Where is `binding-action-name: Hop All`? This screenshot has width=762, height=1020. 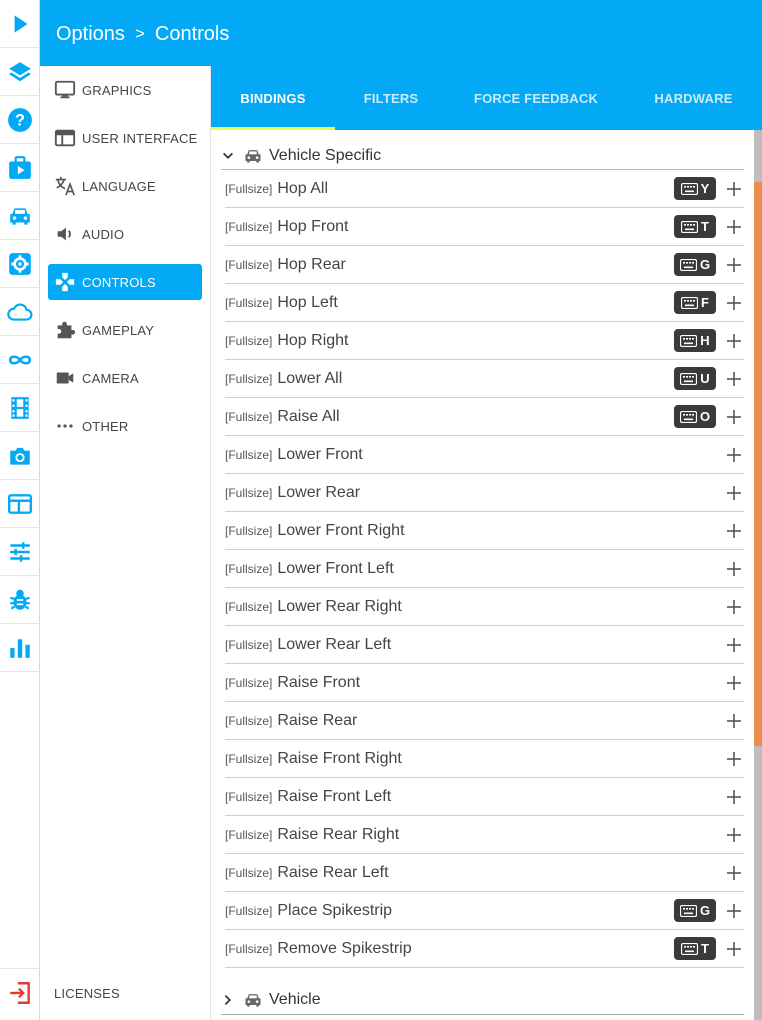
binding-action-name: Hop All is located at coordinates (303, 188).